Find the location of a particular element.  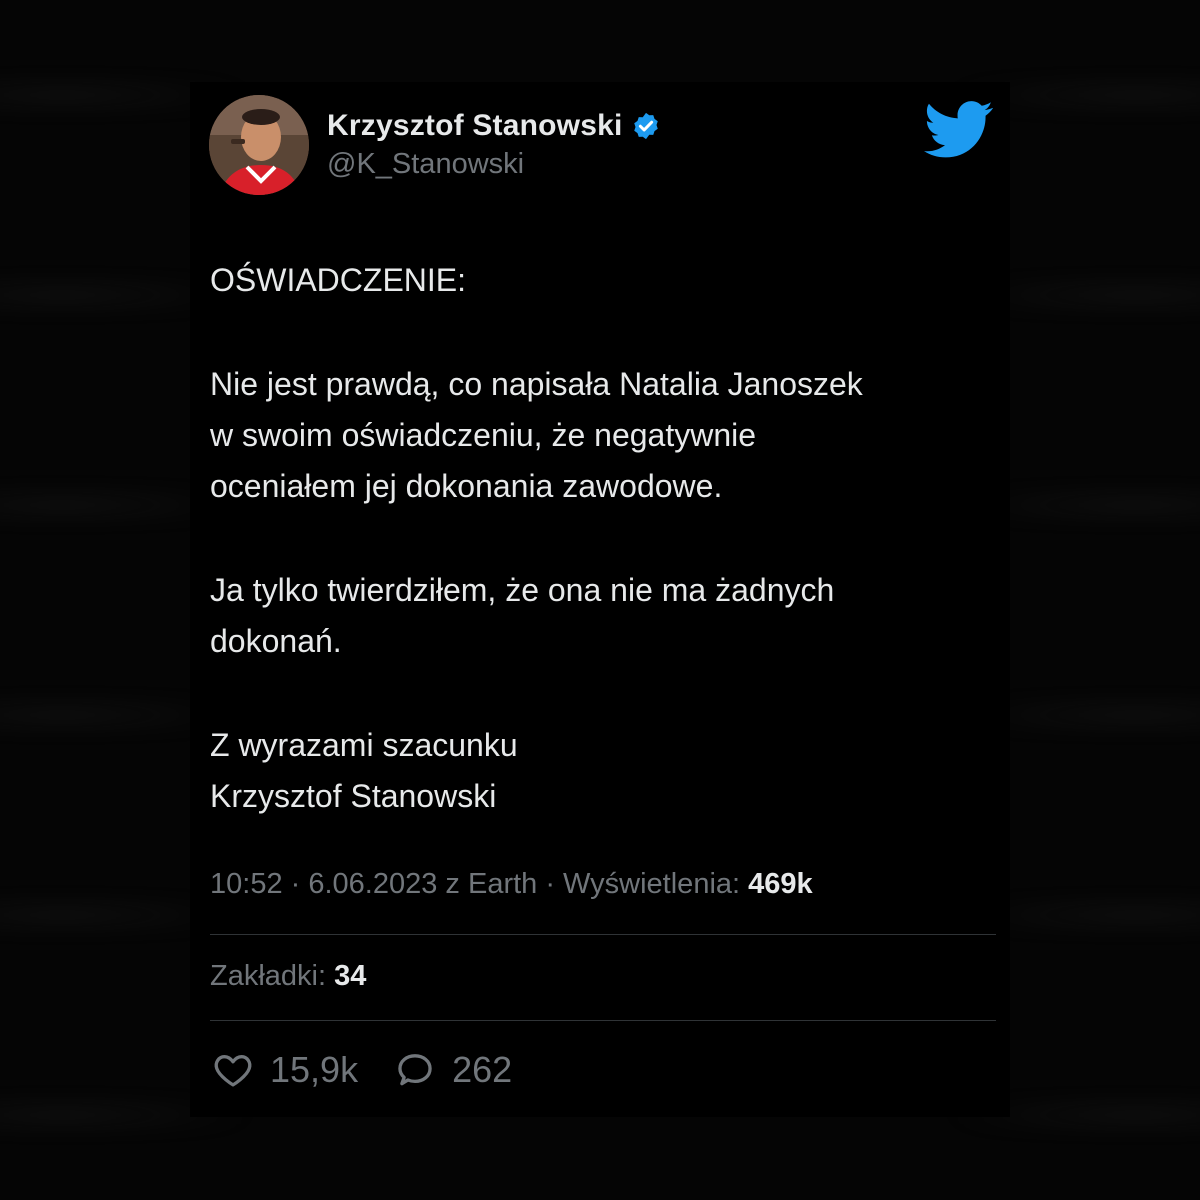

avatar is located at coordinates (259, 145).